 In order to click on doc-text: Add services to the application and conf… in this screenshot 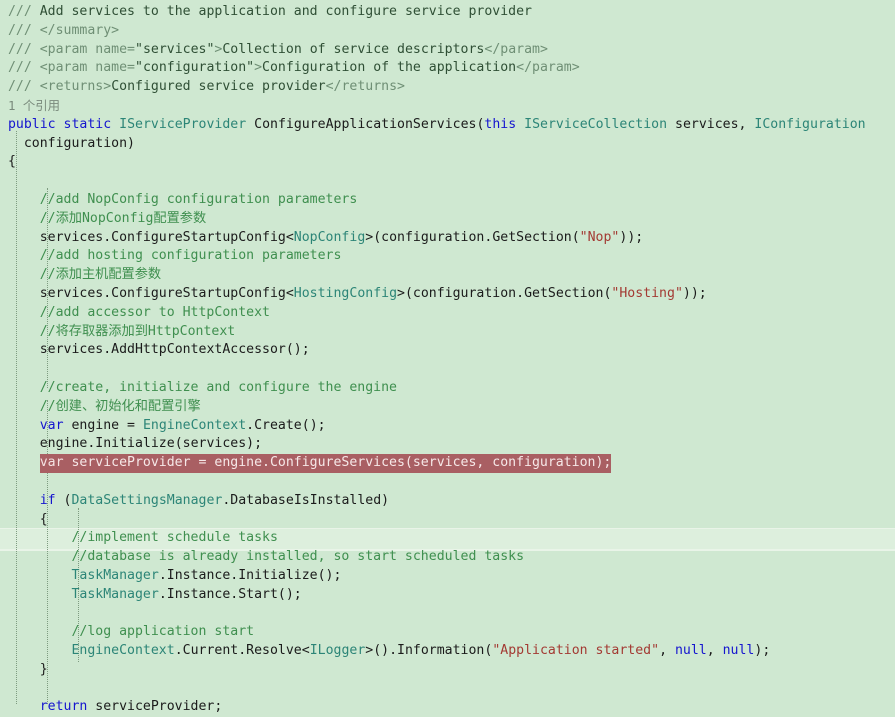, I will do `click(285, 11)`.